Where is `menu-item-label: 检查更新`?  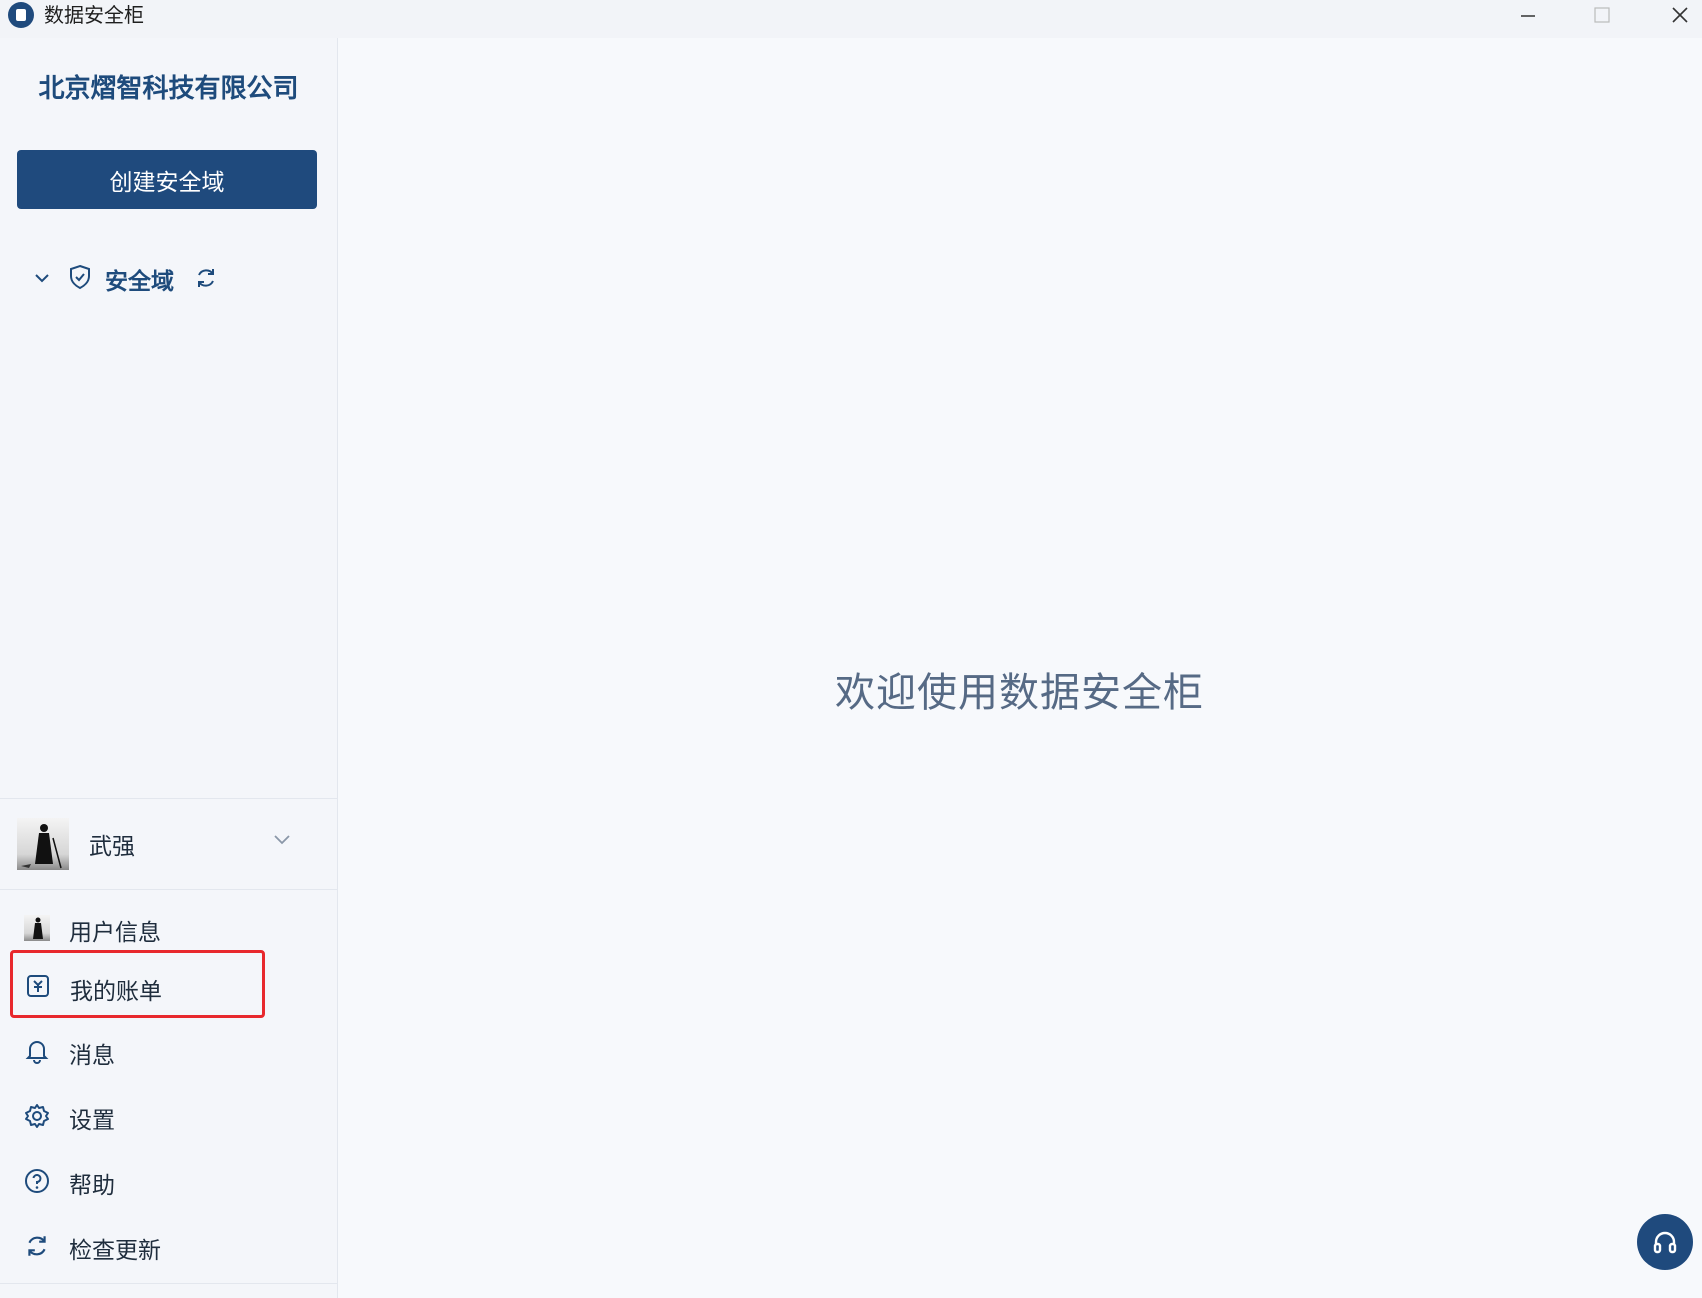
menu-item-label: 检查更新 is located at coordinates (115, 1251).